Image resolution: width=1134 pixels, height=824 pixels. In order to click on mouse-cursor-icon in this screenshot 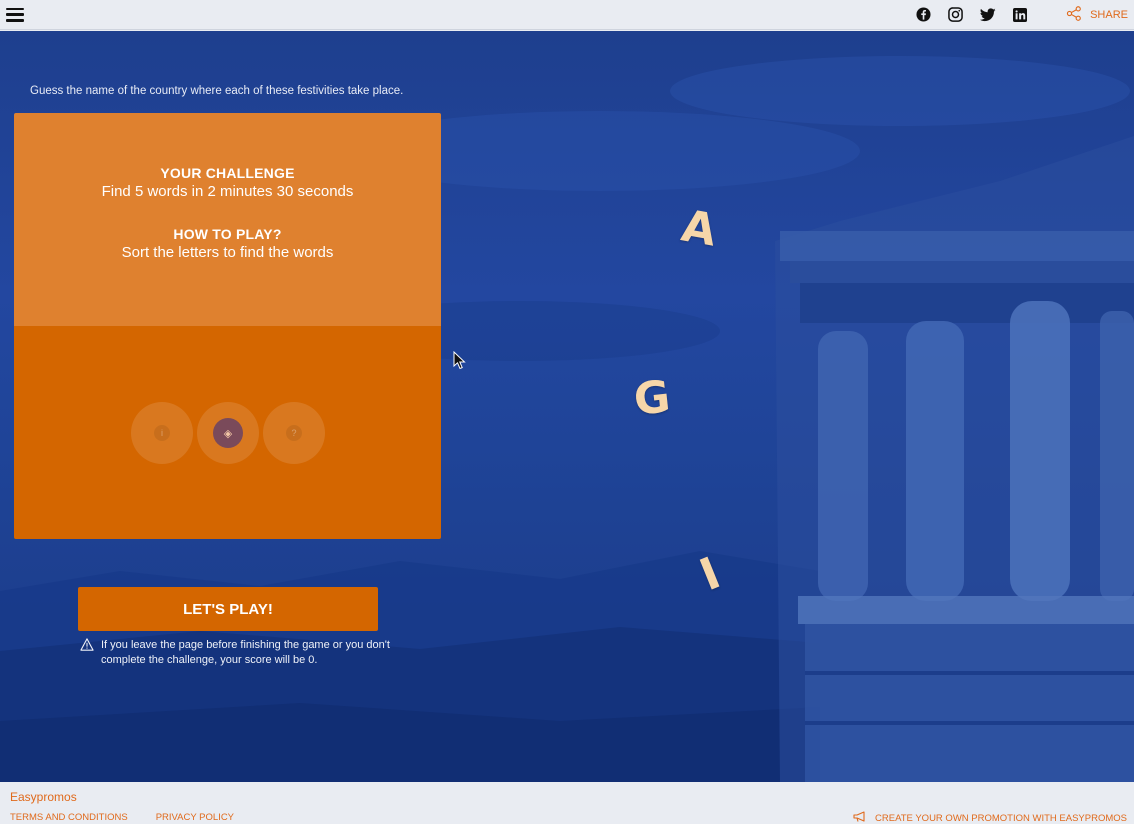, I will do `click(459, 362)`.